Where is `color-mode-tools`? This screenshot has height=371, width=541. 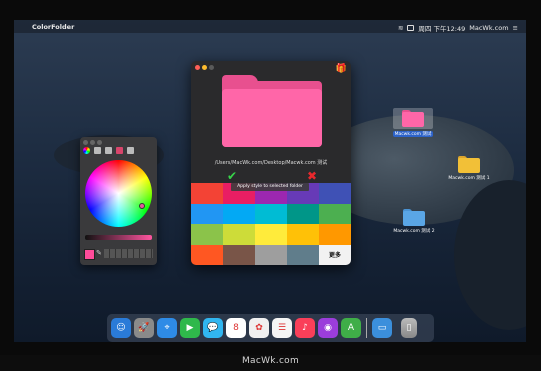
color-mode-tools is located at coordinates (108, 150).